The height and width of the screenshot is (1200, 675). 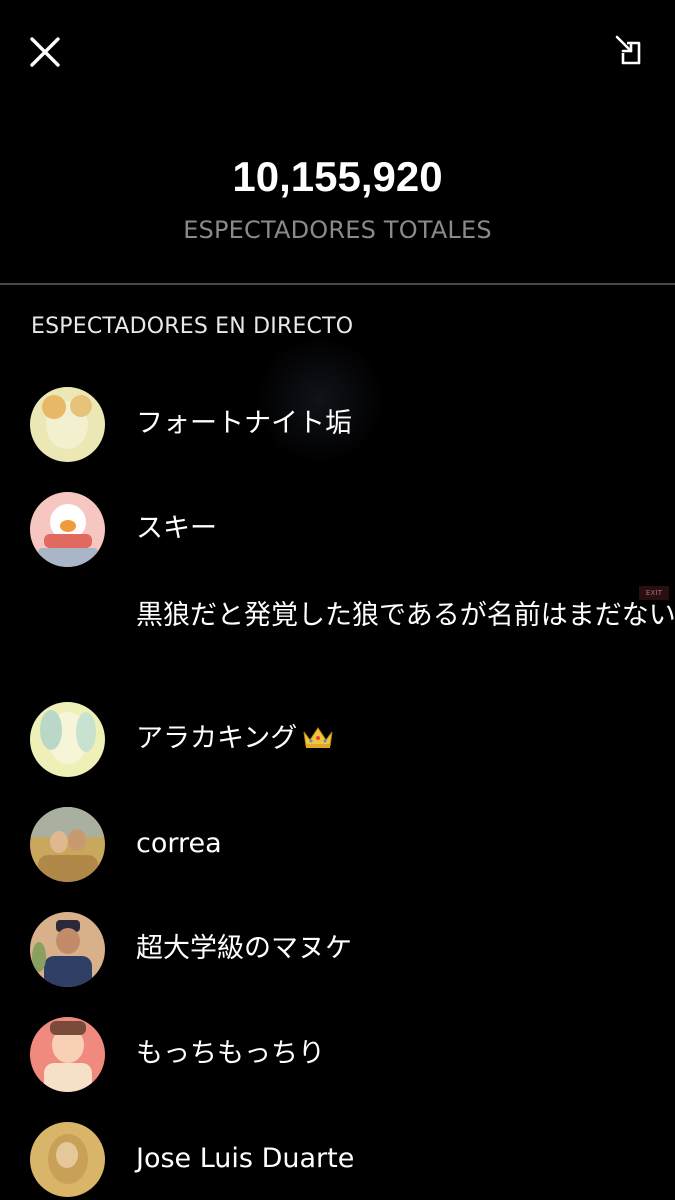 I want to click on viewer-name: 超大学級のマヌケ, so click(x=244, y=948).